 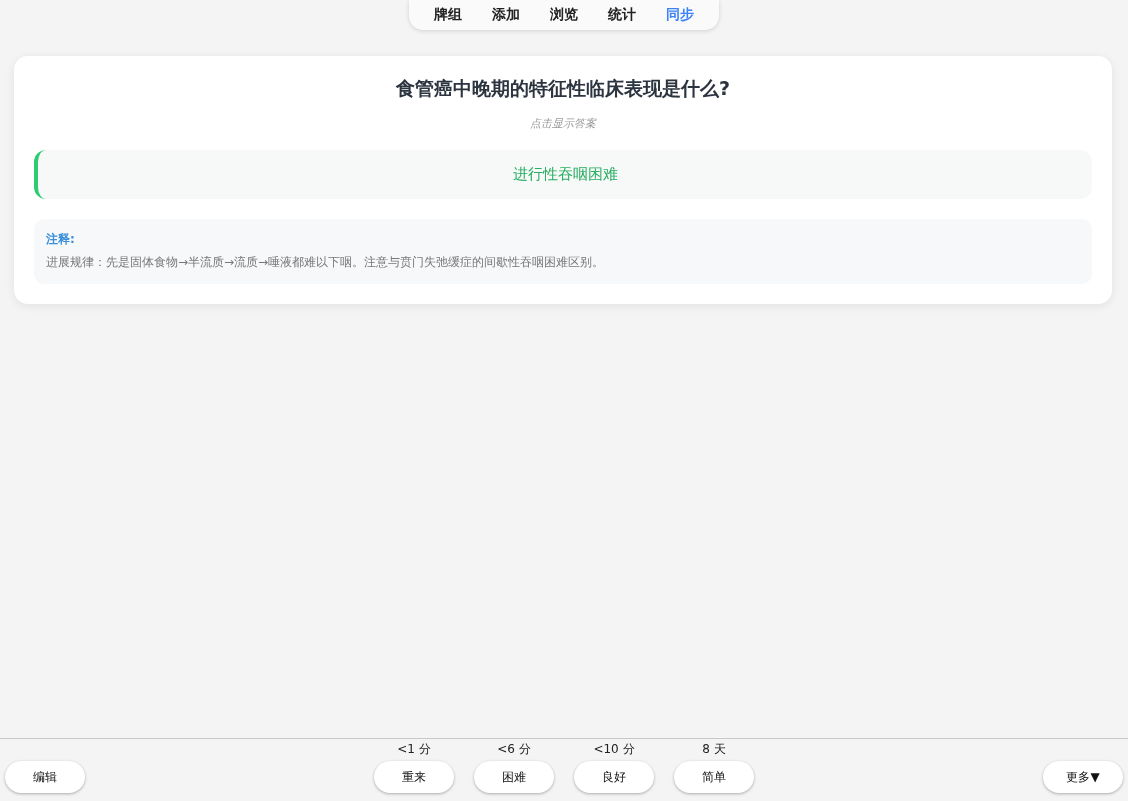 What do you see at coordinates (563, 174) in the screenshot?
I see `answer-box: 进行性吞咽困难` at bounding box center [563, 174].